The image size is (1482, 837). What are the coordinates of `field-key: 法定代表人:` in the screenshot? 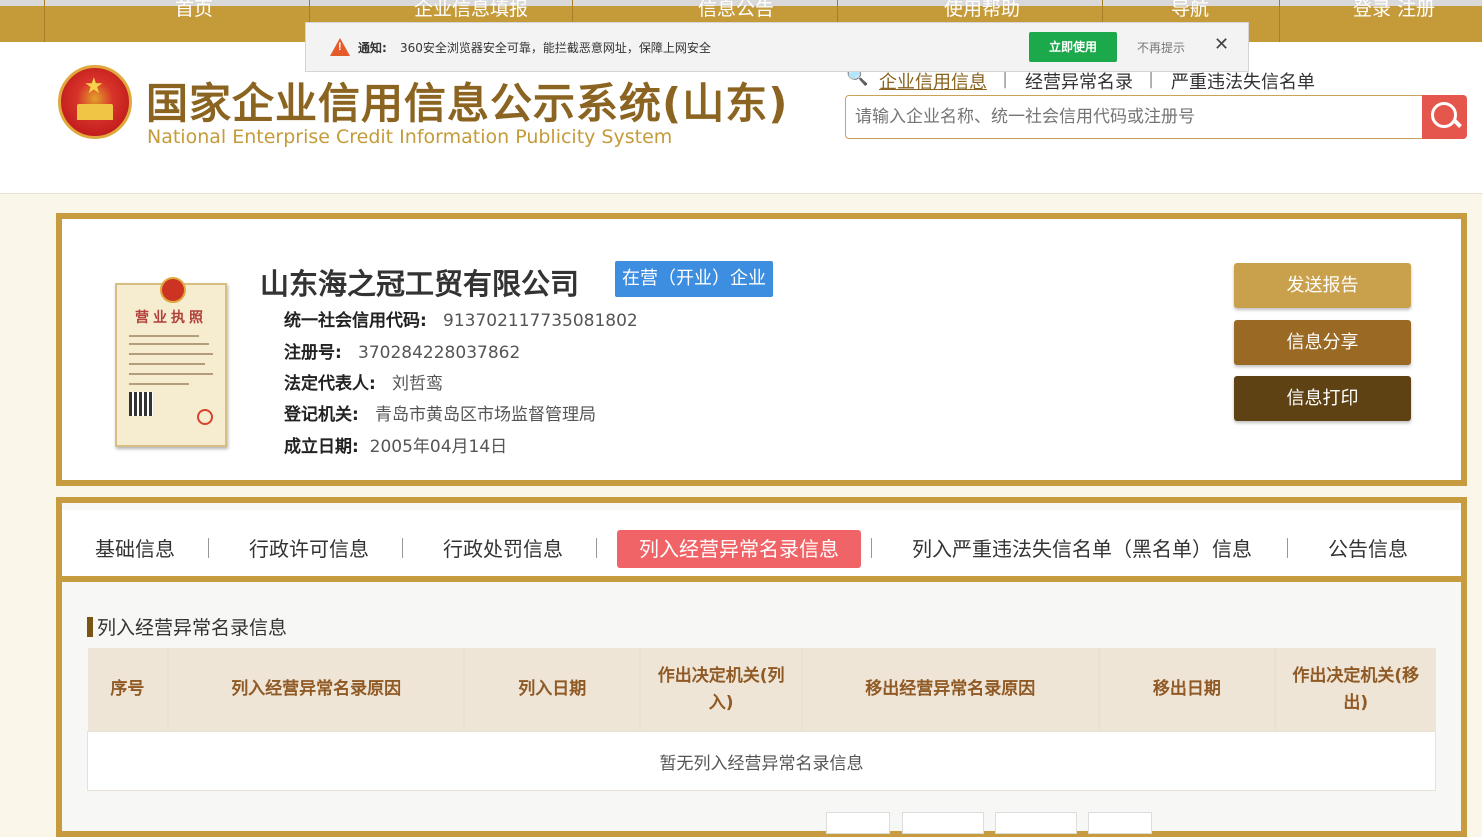 It's located at (330, 384).